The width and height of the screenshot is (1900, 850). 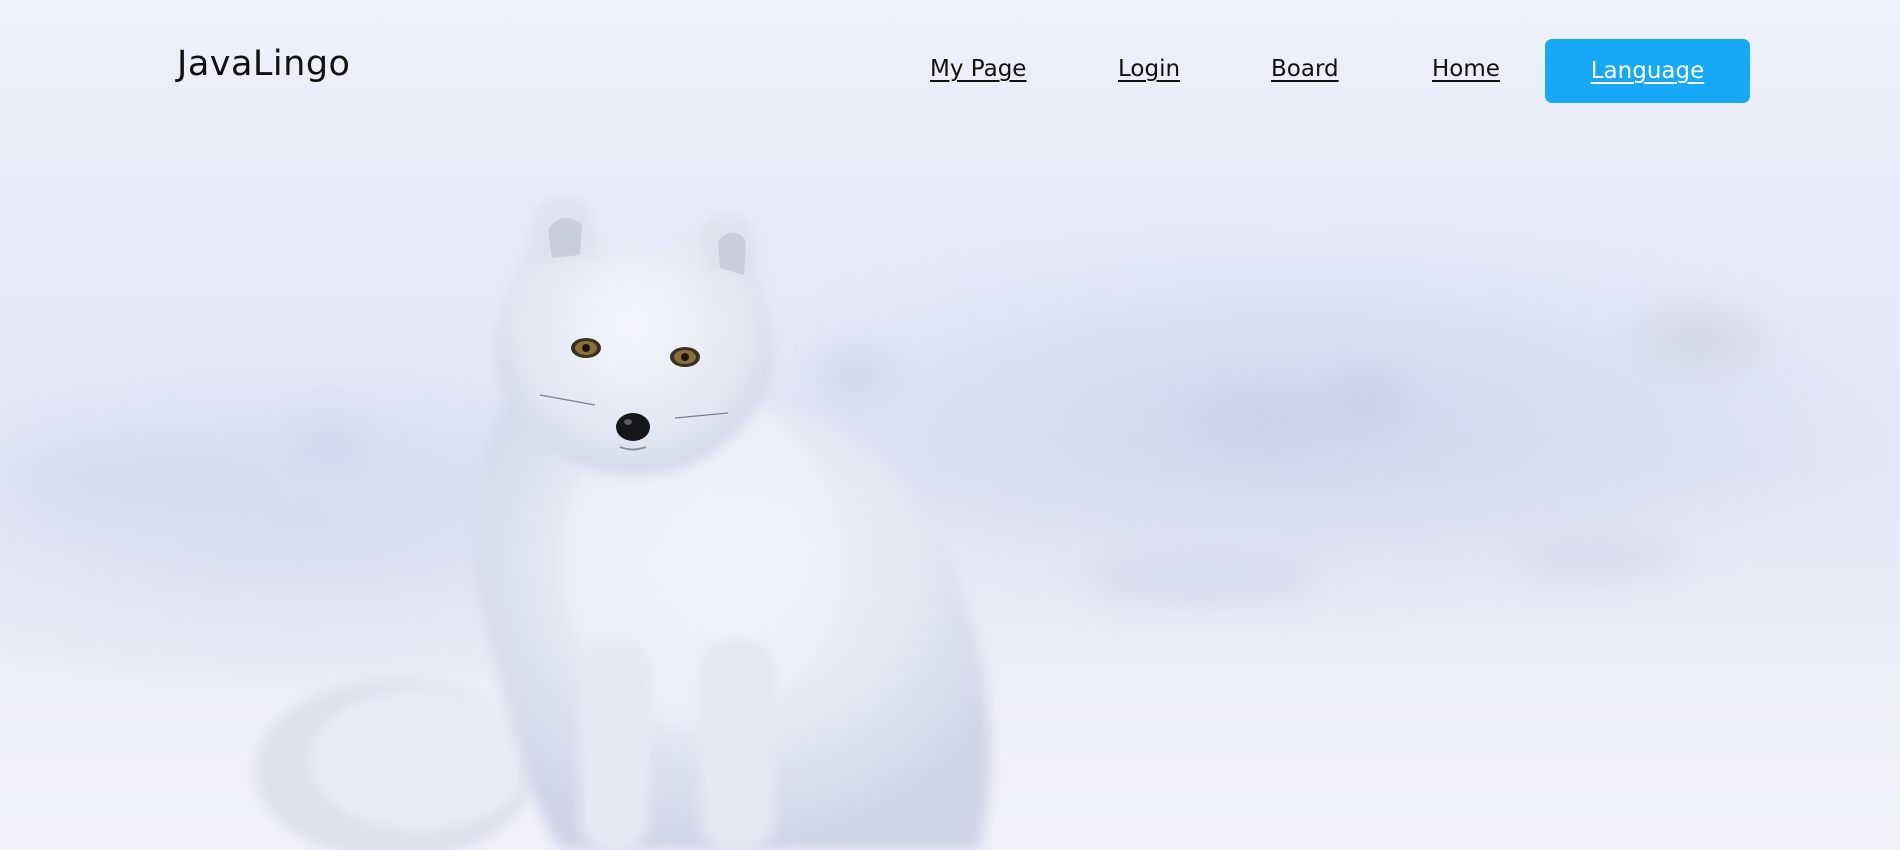 What do you see at coordinates (263, 64) in the screenshot?
I see `logo: JavaLingo` at bounding box center [263, 64].